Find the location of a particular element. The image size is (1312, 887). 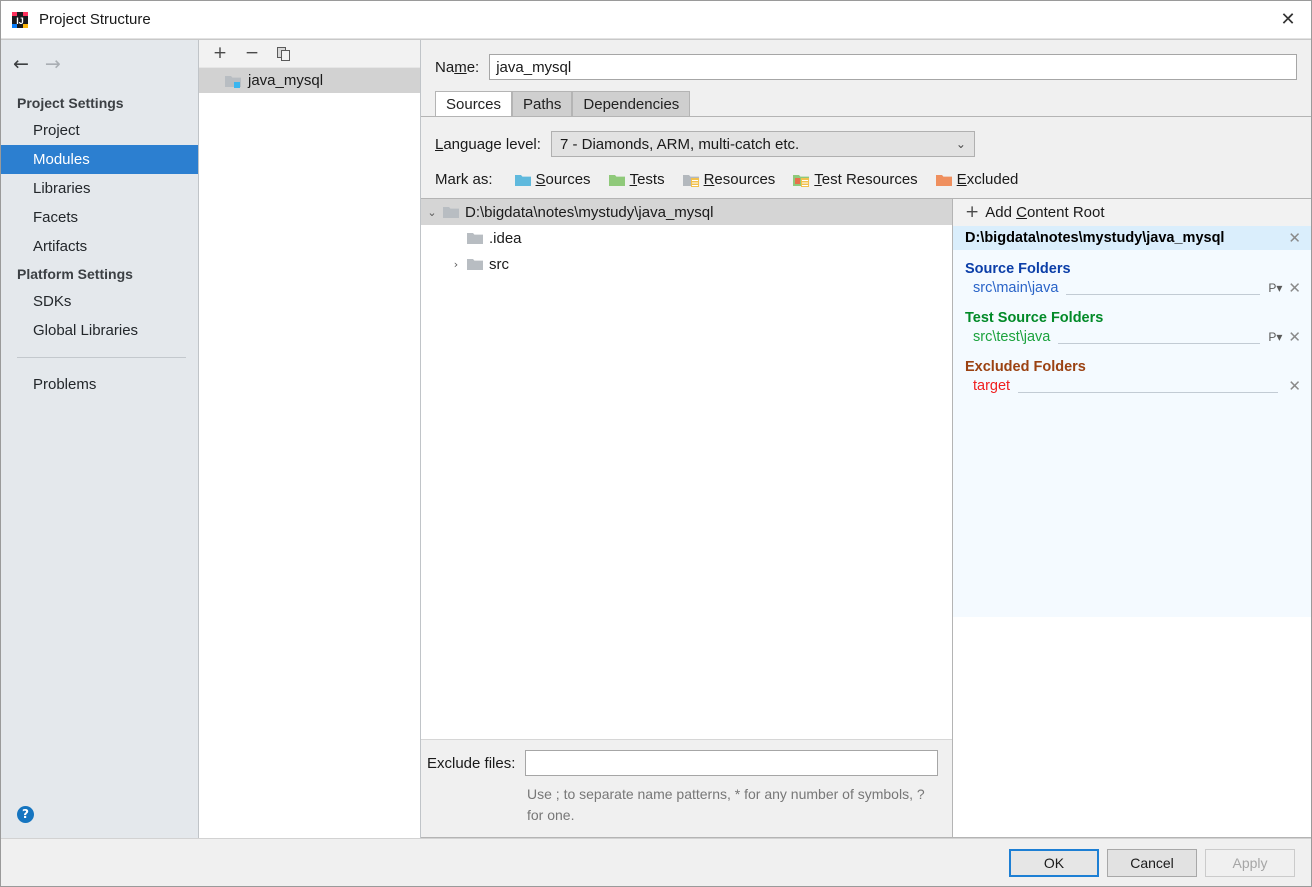

excluded-folder-icon is located at coordinates (943, 180).